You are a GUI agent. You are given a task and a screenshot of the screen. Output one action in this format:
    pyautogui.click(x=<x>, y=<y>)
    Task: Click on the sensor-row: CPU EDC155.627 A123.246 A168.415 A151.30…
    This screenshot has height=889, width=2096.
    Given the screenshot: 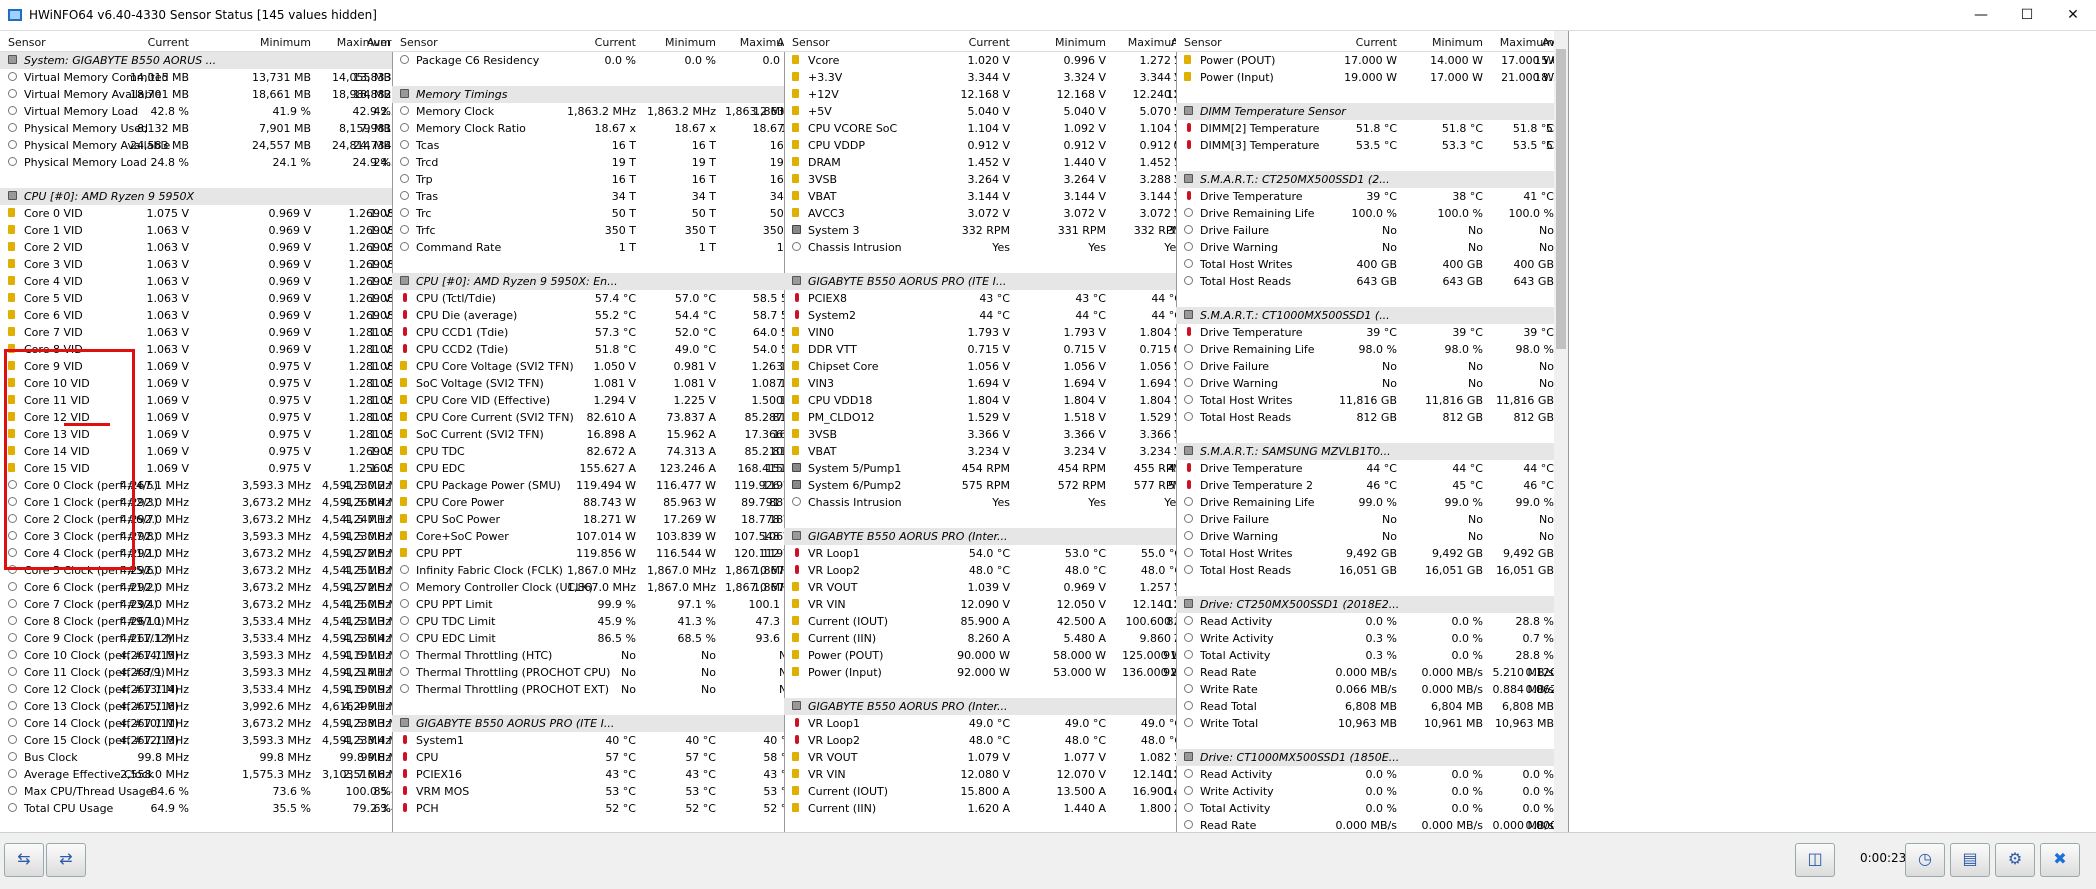 What is the action you would take?
    pyautogui.click(x=588, y=468)
    